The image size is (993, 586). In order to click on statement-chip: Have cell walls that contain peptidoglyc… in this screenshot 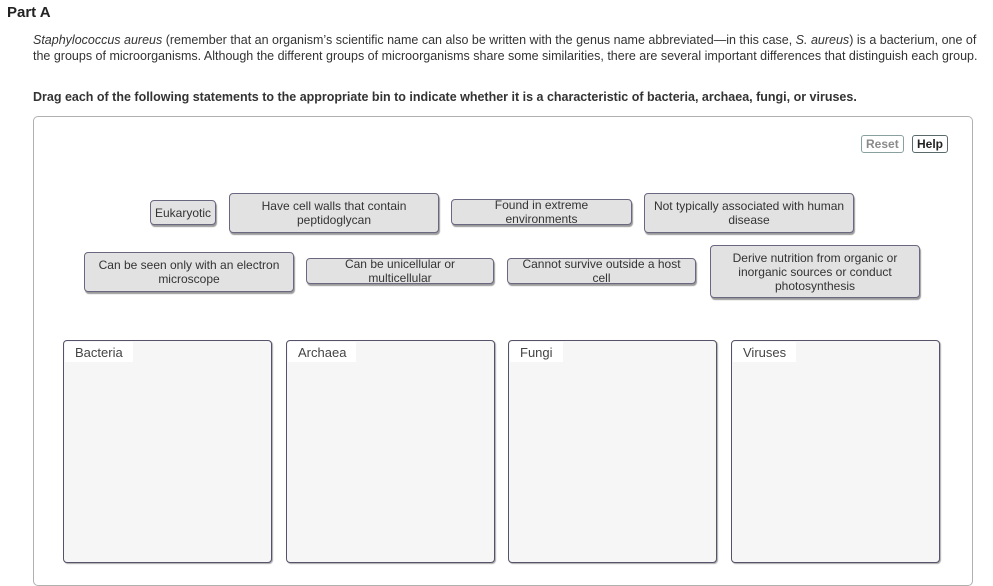, I will do `click(334, 213)`.